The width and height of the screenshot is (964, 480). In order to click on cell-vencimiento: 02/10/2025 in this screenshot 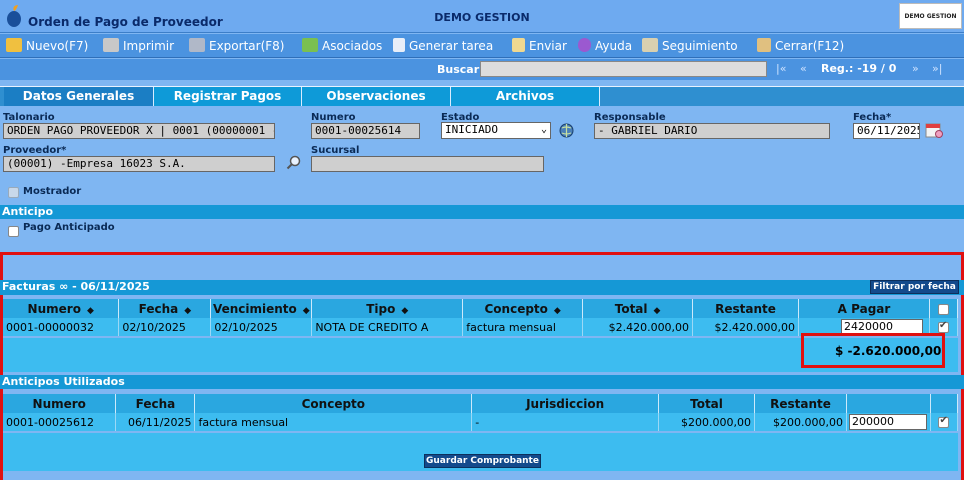, I will do `click(261, 327)`.